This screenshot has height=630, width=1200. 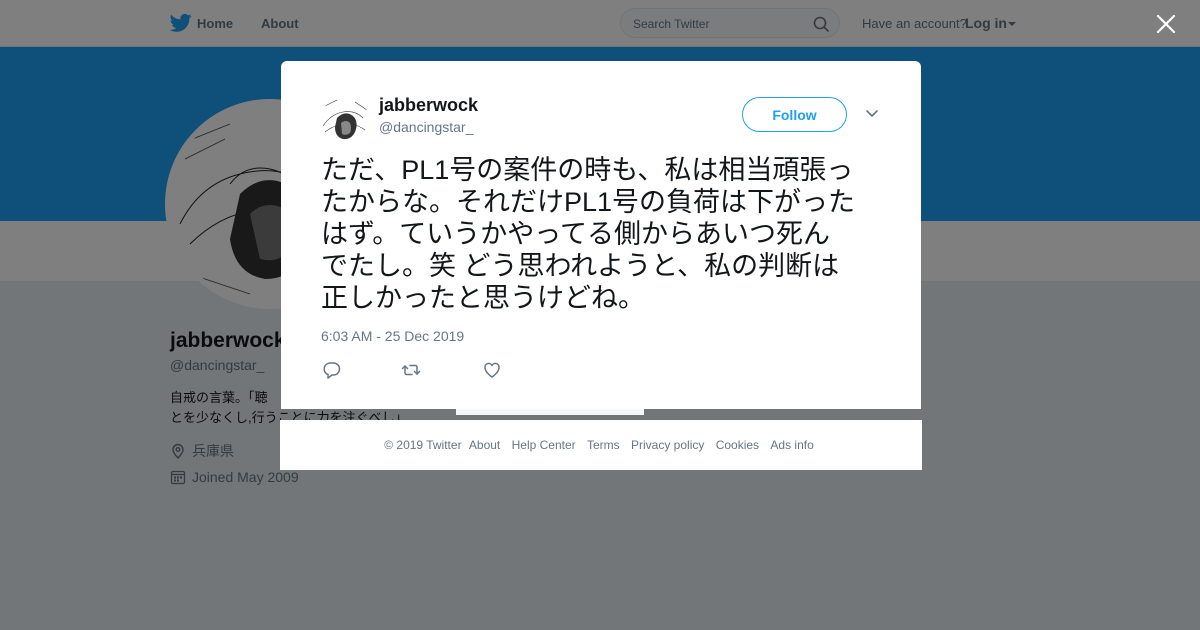 I want to click on tweet-timestamp: 6:03 AM - 25 Dec 2019, so click(x=392, y=336).